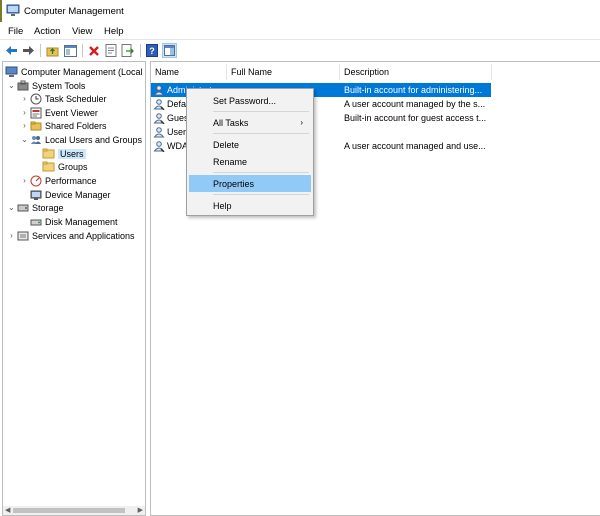  Describe the element at coordinates (114, 31) in the screenshot. I see `menu-help: Help` at that location.